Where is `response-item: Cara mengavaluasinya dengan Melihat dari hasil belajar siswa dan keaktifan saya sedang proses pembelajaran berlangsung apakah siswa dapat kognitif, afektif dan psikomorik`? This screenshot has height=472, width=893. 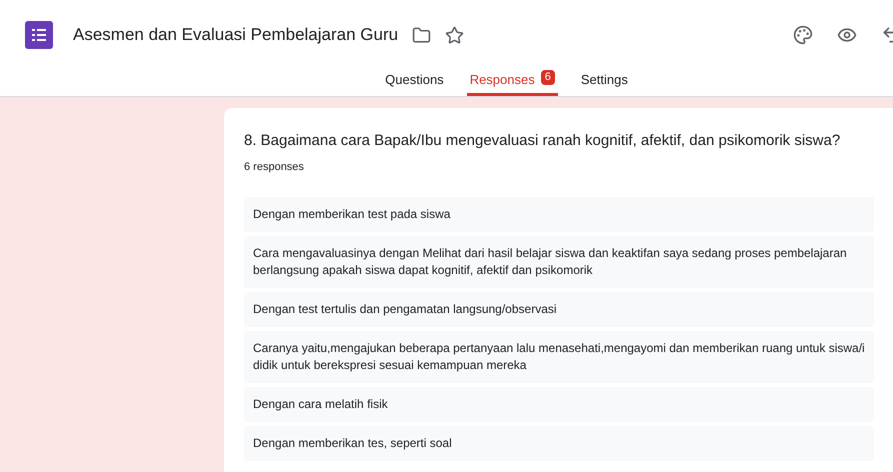
response-item: Cara mengavaluasinya dengan Melihat dari hasil belajar siswa dan keaktifan saya sedang proses pembelajaran berlangsung apakah siswa dapat kognitif, afektif dan psikomorik is located at coordinates (559, 262).